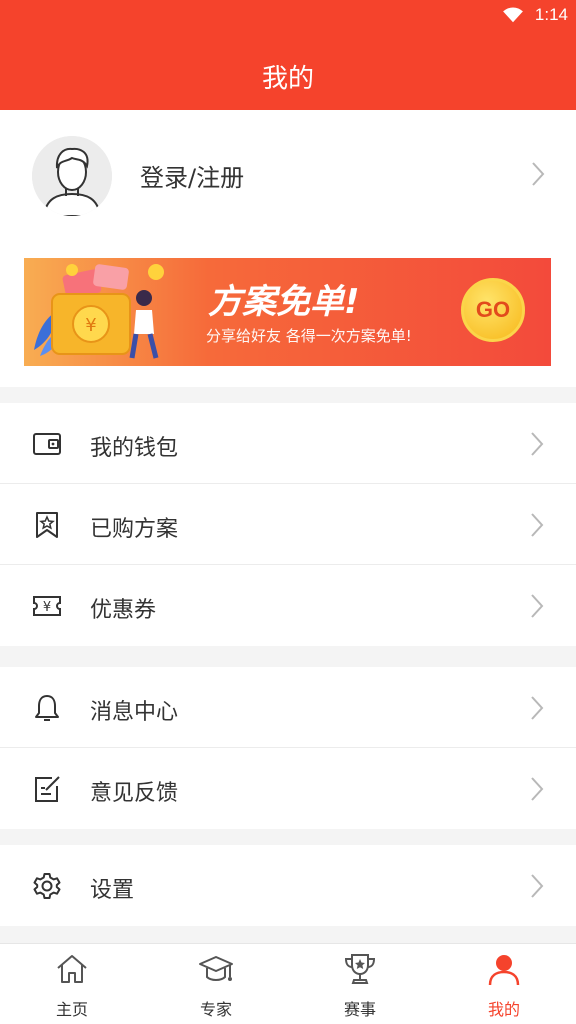 This screenshot has width=576, height=1024. Describe the element at coordinates (99, 311) in the screenshot. I see `wallet-illustration-icon: ¥` at that location.